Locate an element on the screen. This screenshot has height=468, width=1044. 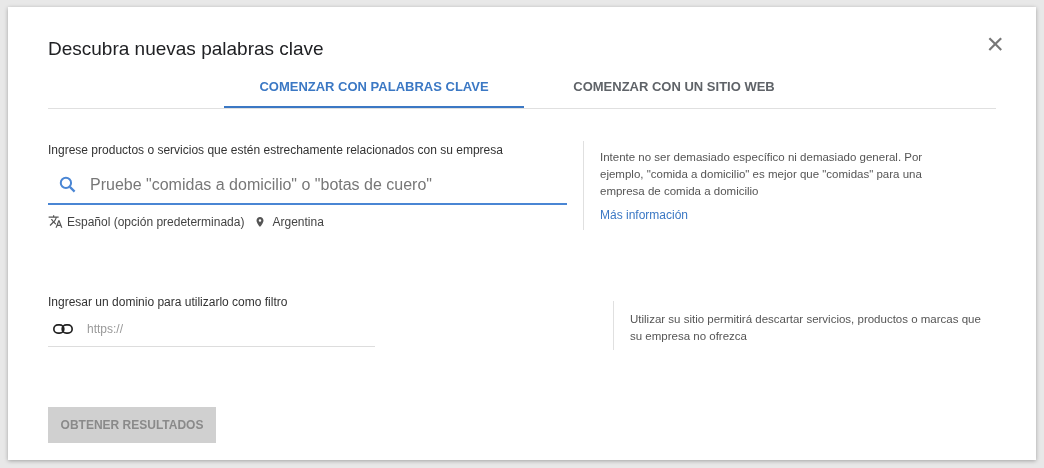
link-icon is located at coordinates (63, 329).